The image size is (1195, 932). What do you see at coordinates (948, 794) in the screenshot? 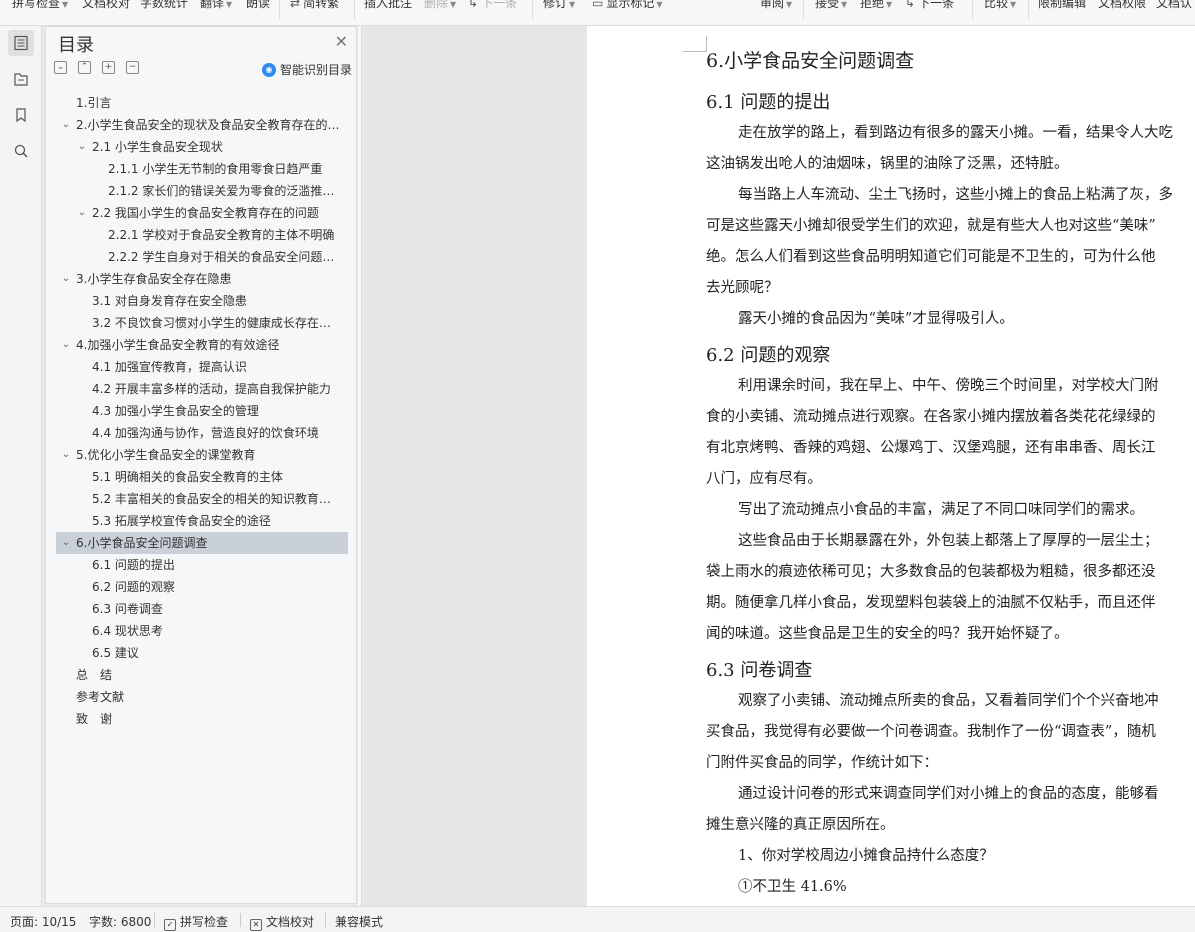
I see `paragraph-line: 通过设计问卷的形式来调查同学们对小摊上的食品的态度，能够看` at bounding box center [948, 794].